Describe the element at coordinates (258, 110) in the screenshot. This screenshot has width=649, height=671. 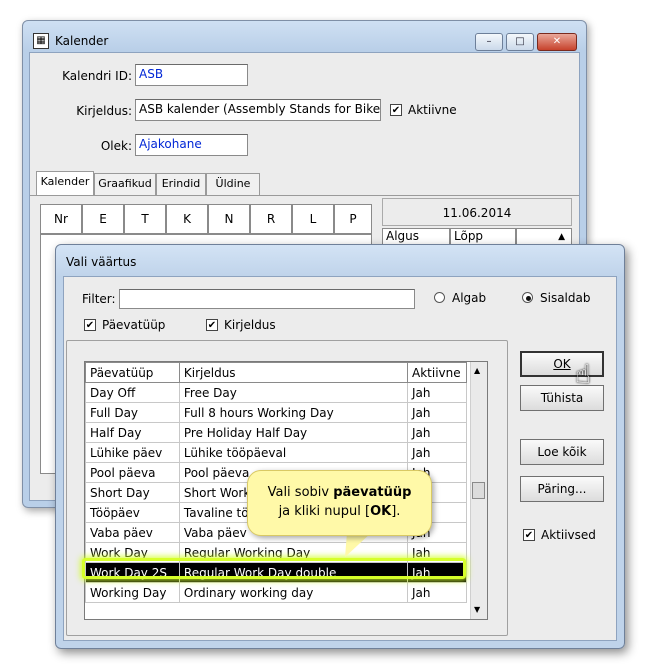
I see `description-field: ASB kalender (Assembly Stands for Bikes)` at that location.